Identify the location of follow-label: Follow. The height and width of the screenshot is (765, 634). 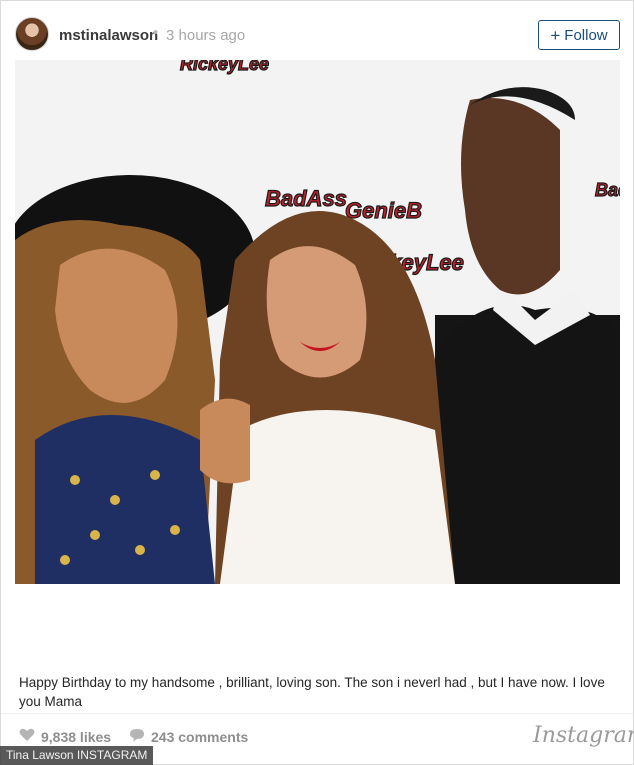
(586, 35).